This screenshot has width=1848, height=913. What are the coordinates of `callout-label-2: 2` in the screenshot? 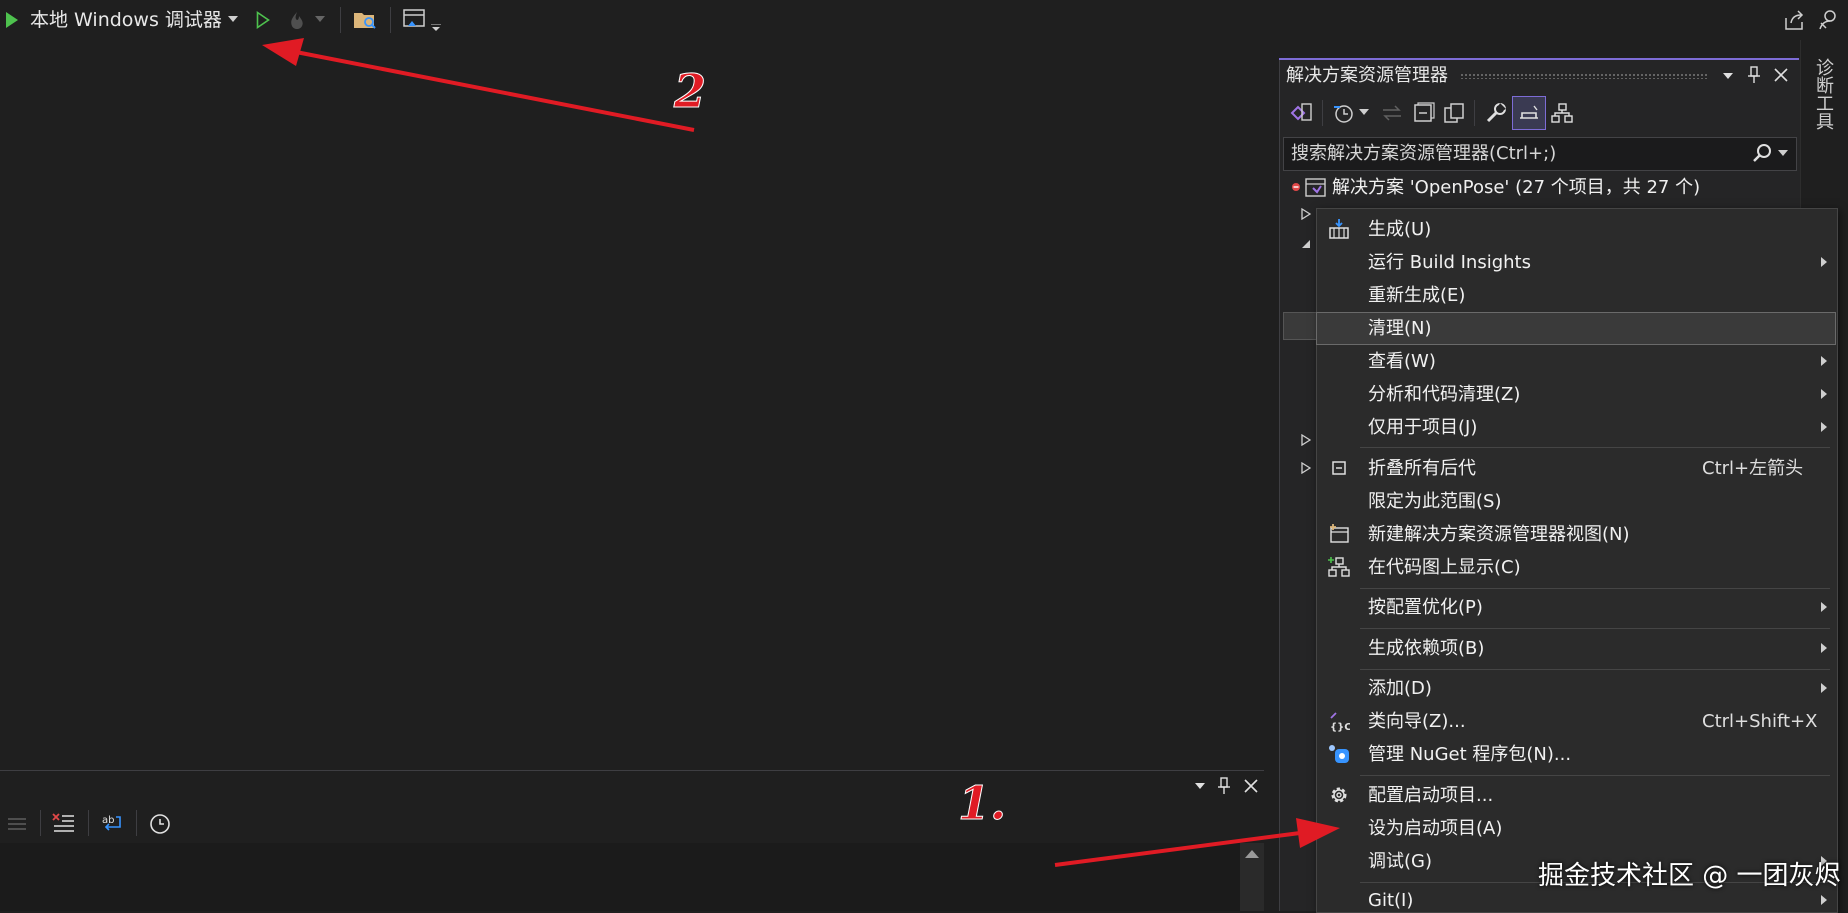 It's located at (690, 91).